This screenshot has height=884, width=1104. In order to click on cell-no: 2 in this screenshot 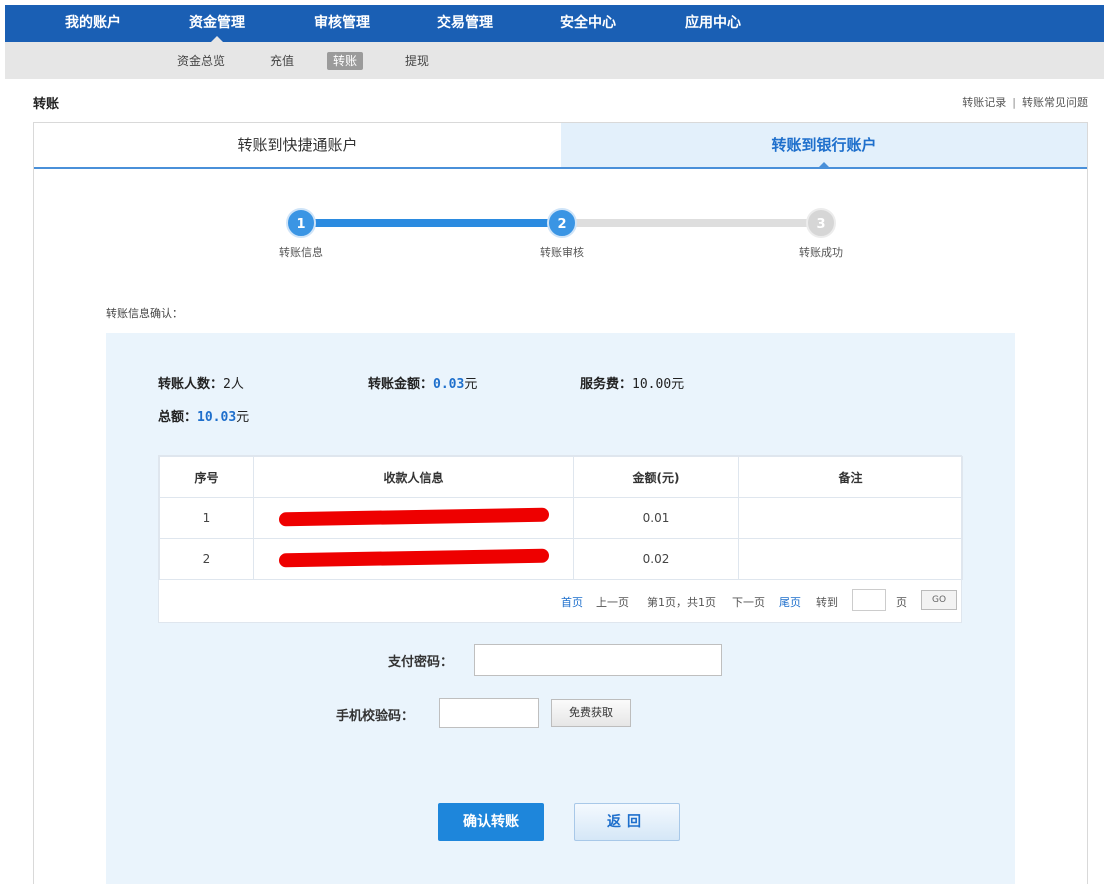, I will do `click(206, 559)`.